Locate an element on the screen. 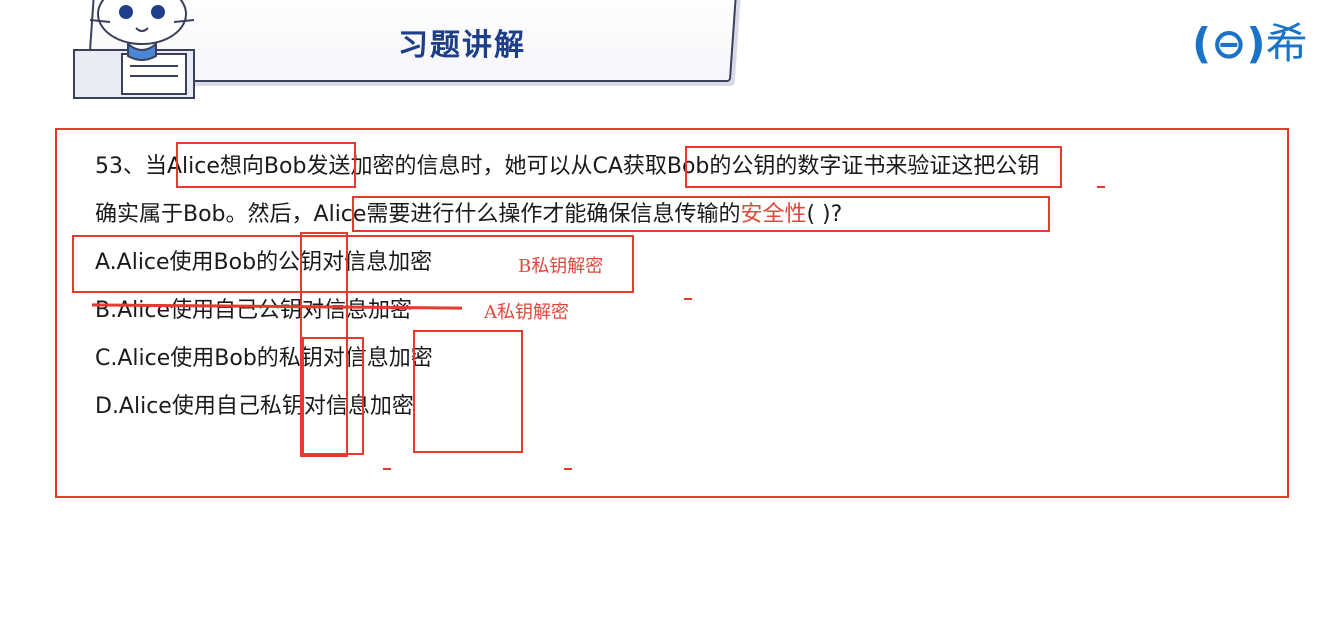 This screenshot has width=1322, height=621. question-number: 53、当 is located at coordinates (131, 166).